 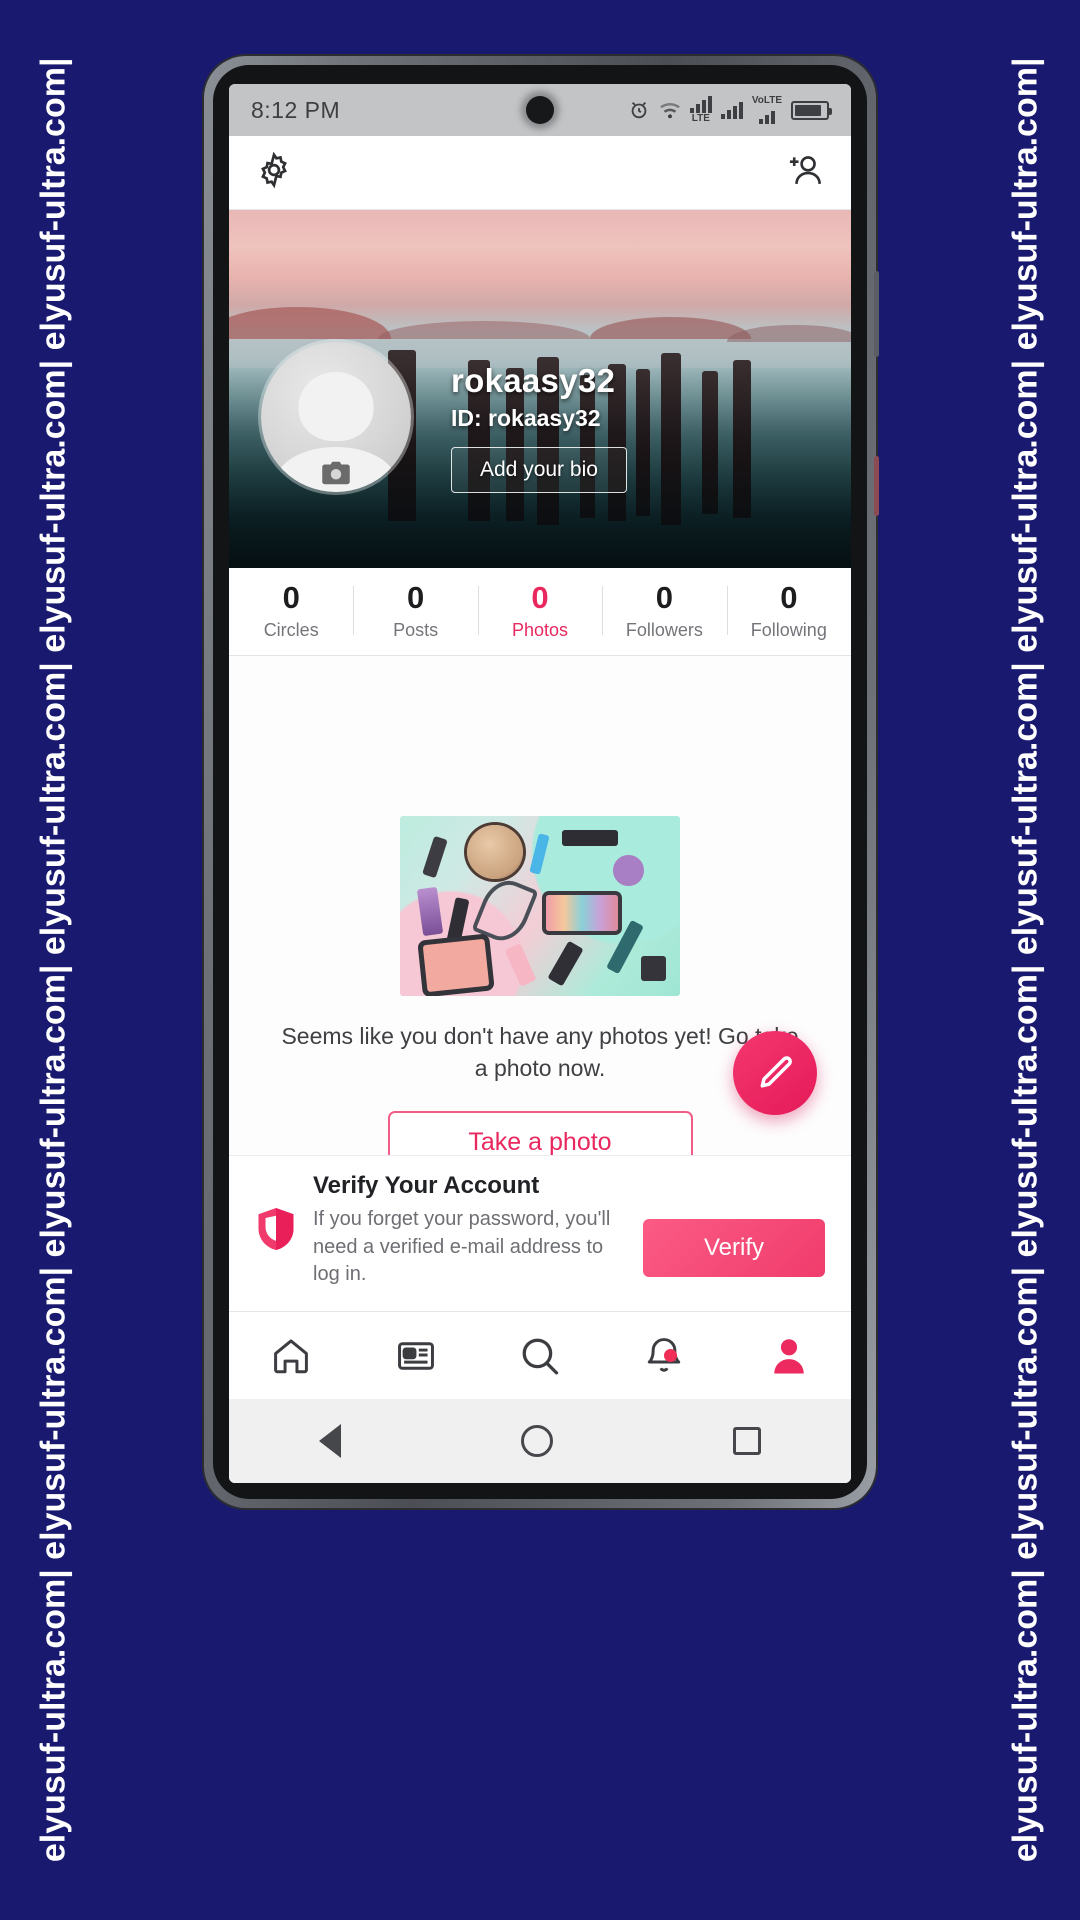 I want to click on wifi-icon, so click(x=669, y=111).